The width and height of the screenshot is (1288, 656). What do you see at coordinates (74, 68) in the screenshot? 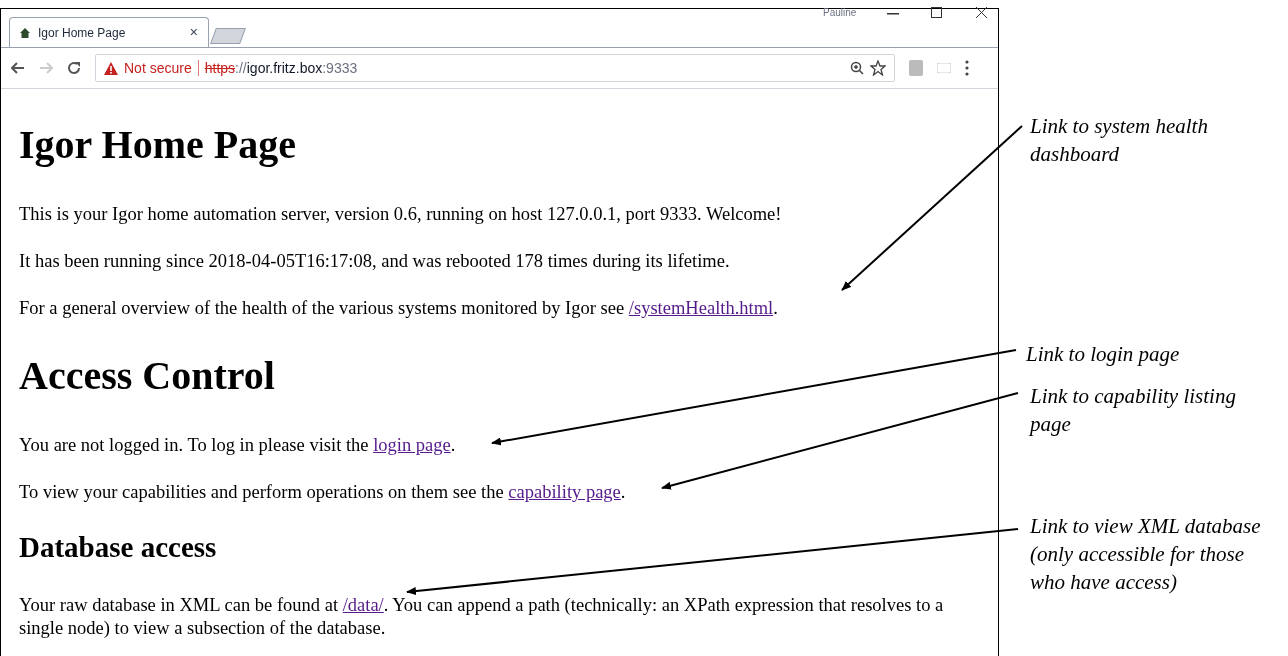
I see `reload-icon` at bounding box center [74, 68].